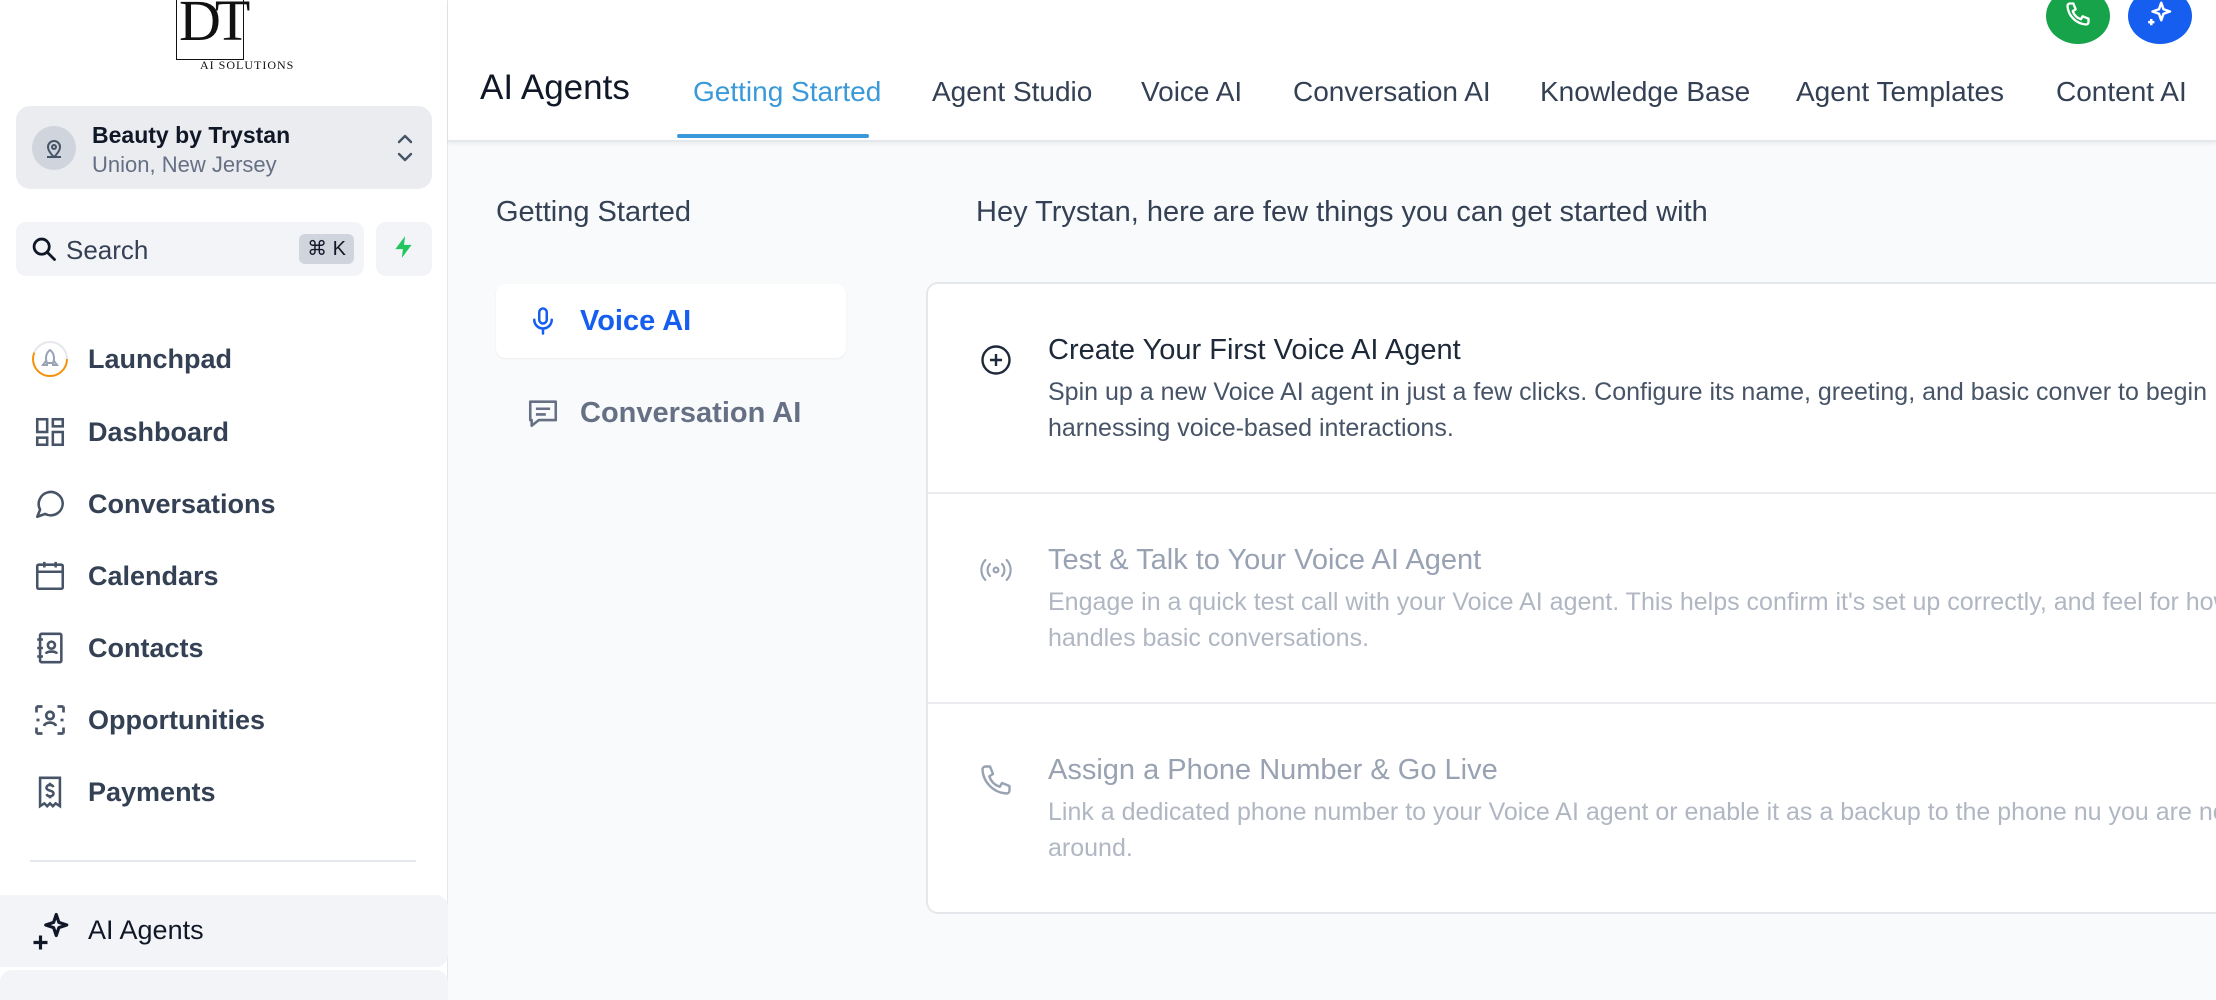 This screenshot has height=1000, width=2216. Describe the element at coordinates (1191, 92) in the screenshot. I see `tab-voice-ai: Voice AI` at that location.